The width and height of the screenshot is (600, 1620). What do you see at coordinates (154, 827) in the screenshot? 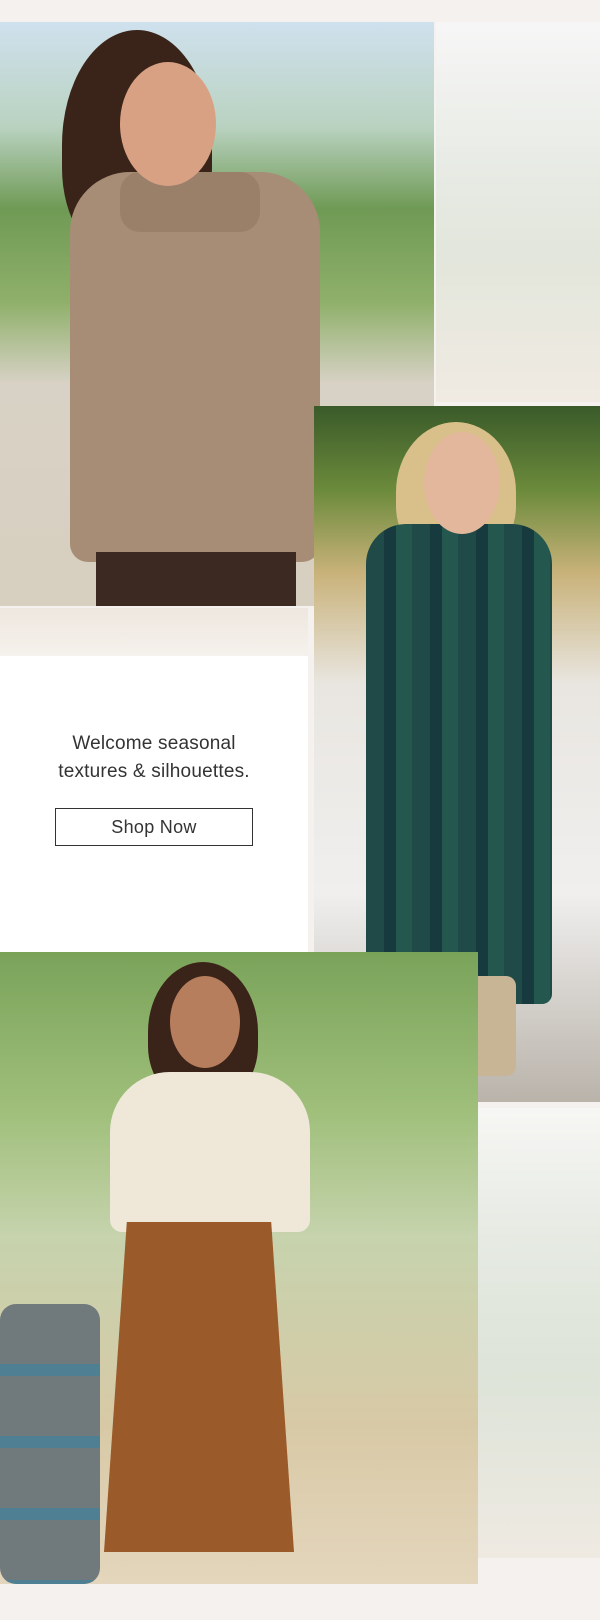
I see `shop-now-button: Shop Now` at bounding box center [154, 827].